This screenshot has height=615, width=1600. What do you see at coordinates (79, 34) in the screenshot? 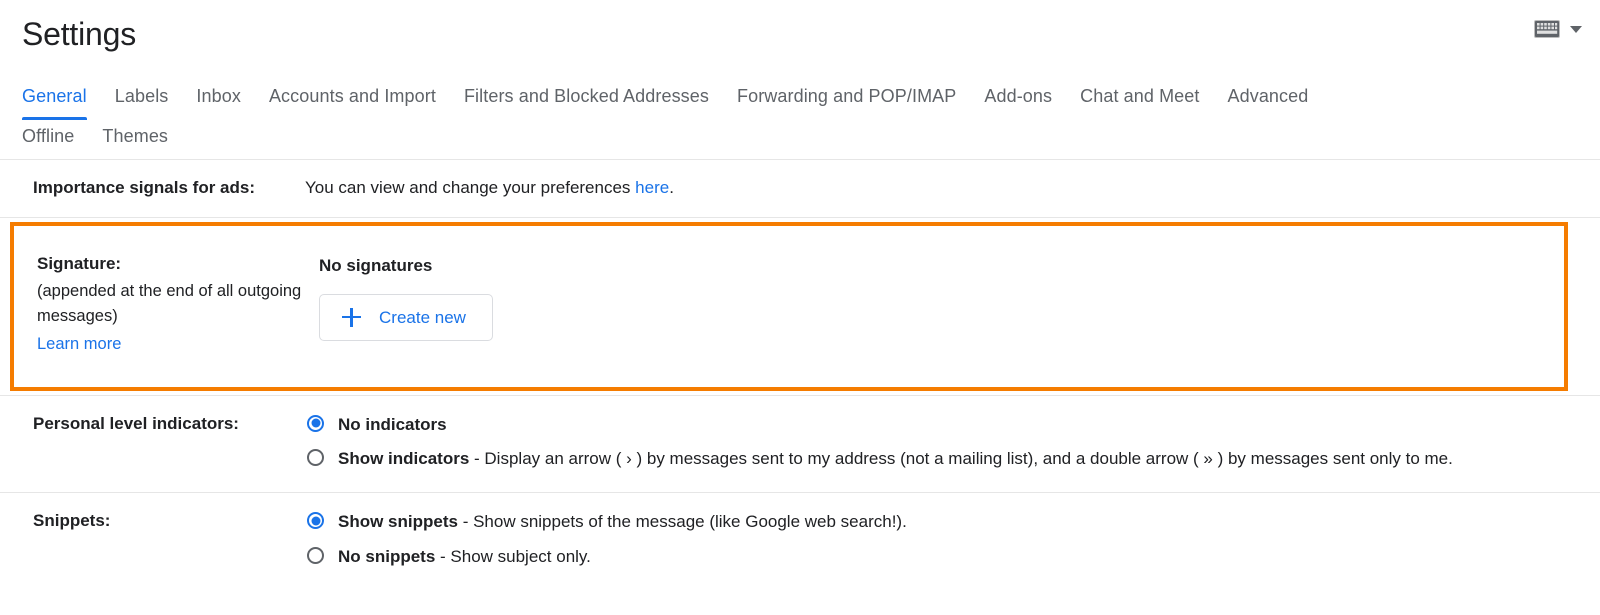
I see `page-title: Settings` at bounding box center [79, 34].